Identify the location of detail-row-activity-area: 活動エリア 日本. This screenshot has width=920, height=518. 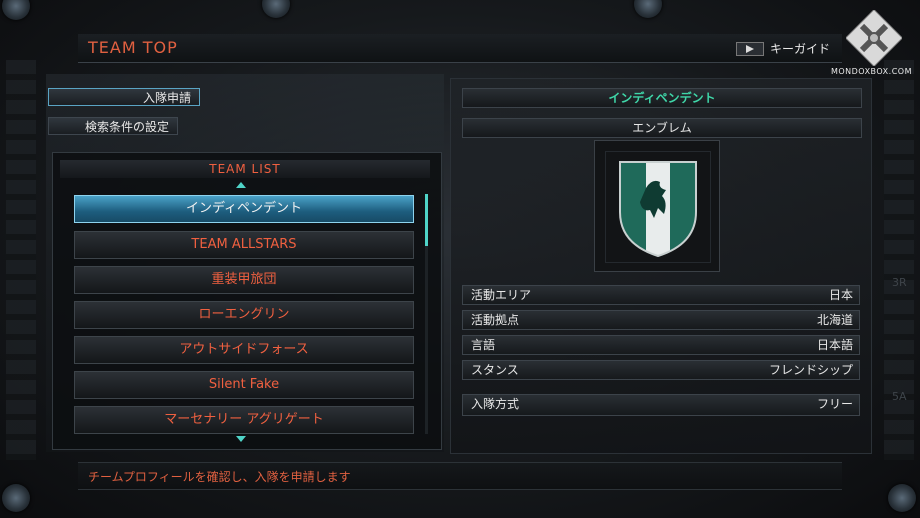
(661, 295).